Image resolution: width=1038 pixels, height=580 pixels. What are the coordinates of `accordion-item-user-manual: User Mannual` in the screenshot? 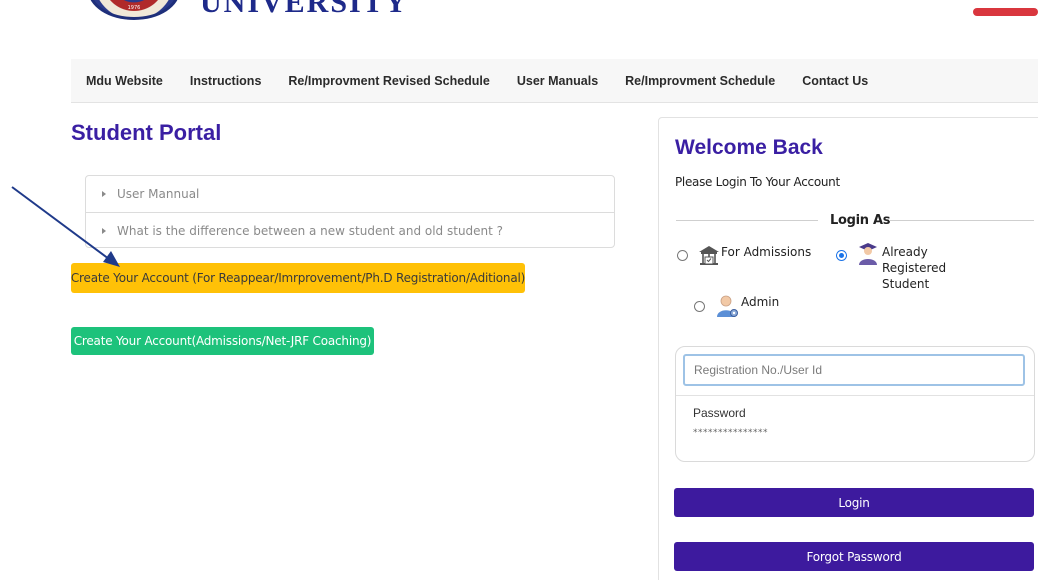 It's located at (350, 194).